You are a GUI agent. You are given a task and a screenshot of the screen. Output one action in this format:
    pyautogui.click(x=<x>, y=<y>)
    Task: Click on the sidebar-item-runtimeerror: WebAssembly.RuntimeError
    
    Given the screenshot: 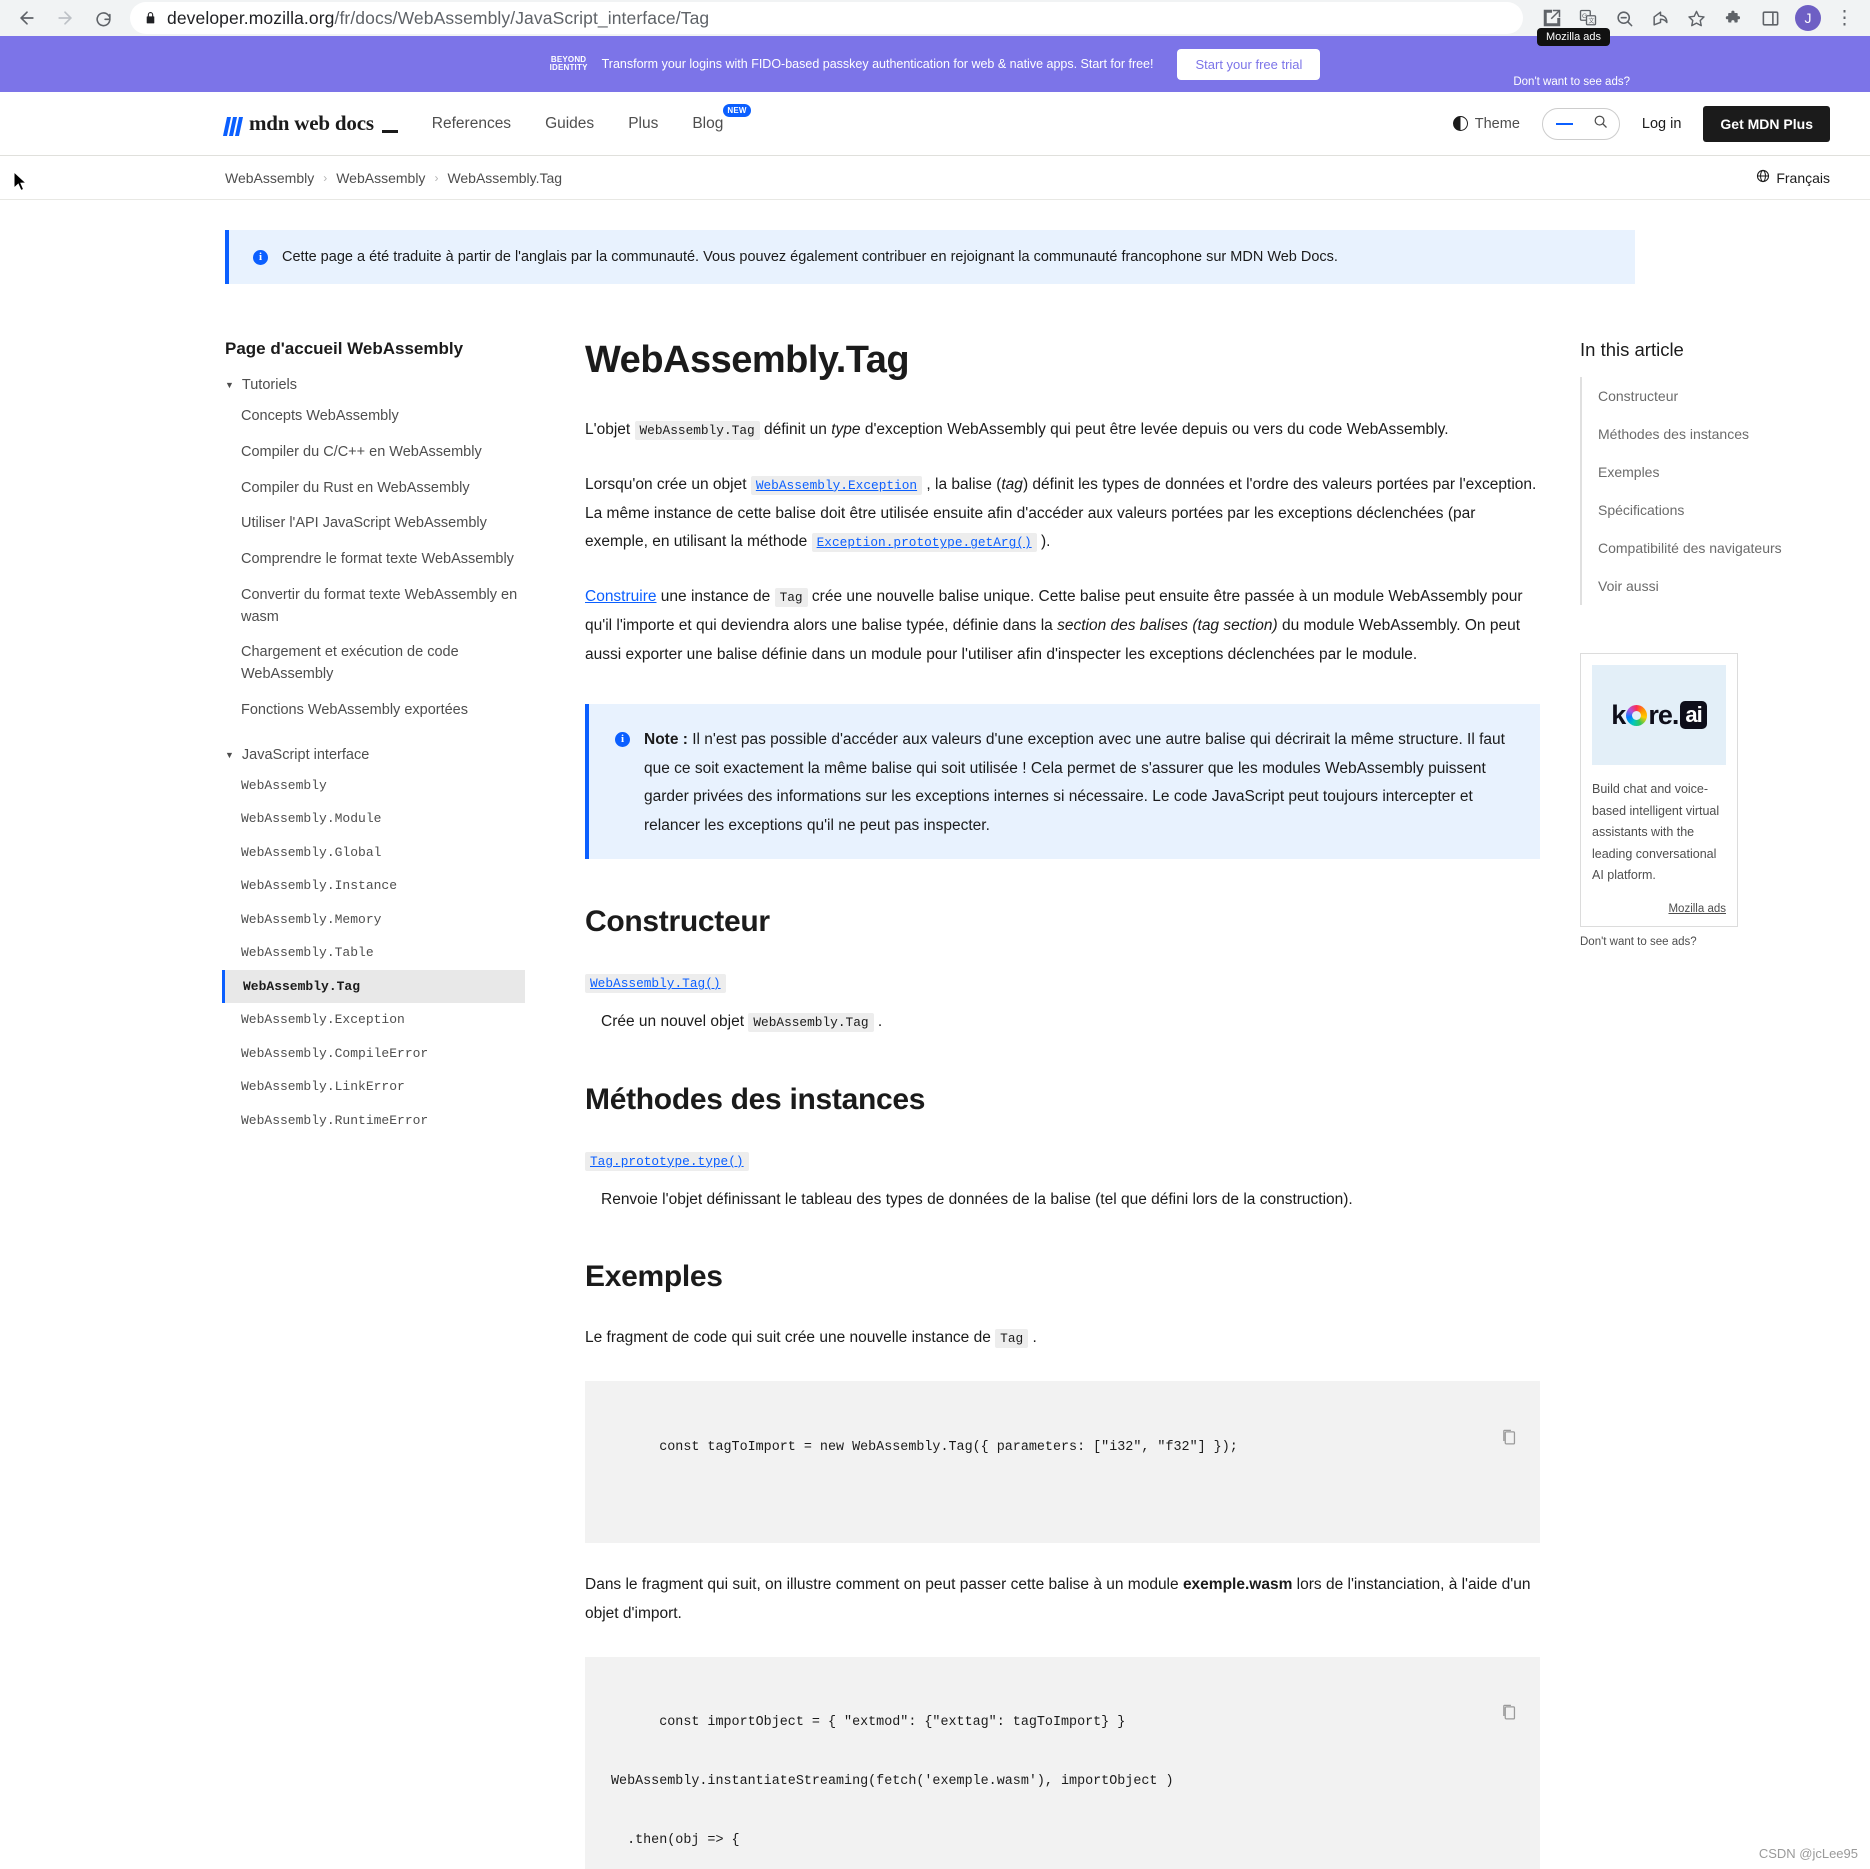 What is the action you would take?
    pyautogui.click(x=375, y=1121)
    